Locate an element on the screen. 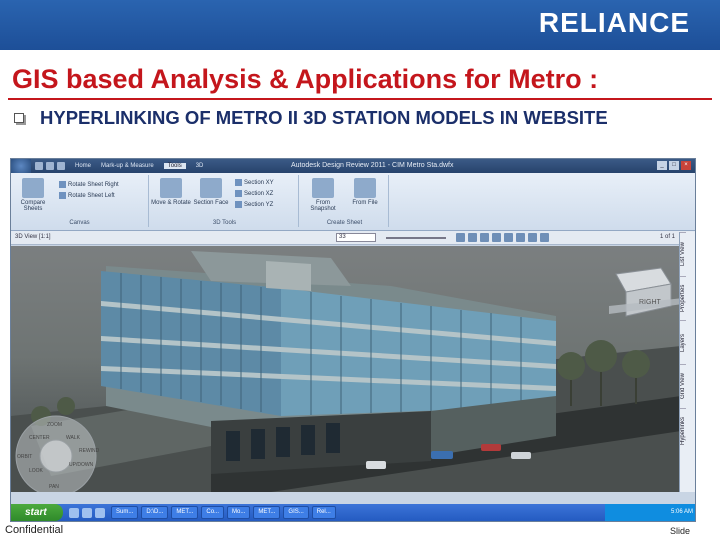  section-xy-button: Section XY is located at coordinates (254, 182).